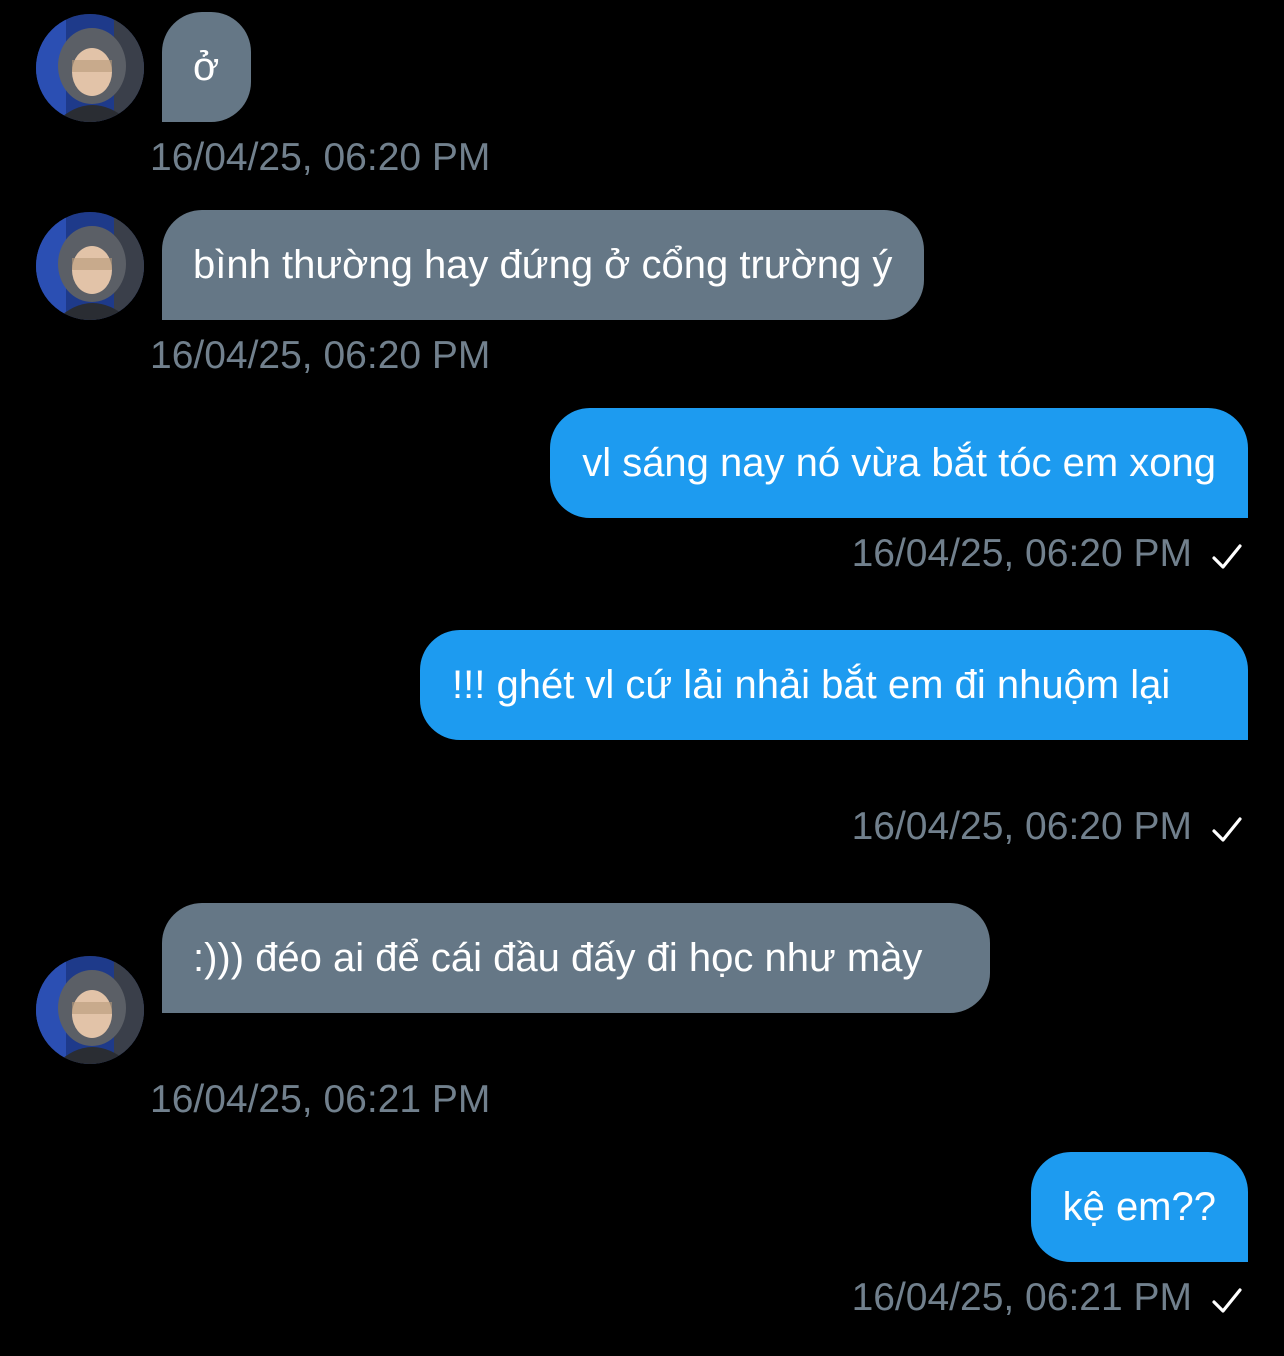  Describe the element at coordinates (543, 265) in the screenshot. I see `message-bubble: bình thường hay đứng ở cổng trường ý` at that location.